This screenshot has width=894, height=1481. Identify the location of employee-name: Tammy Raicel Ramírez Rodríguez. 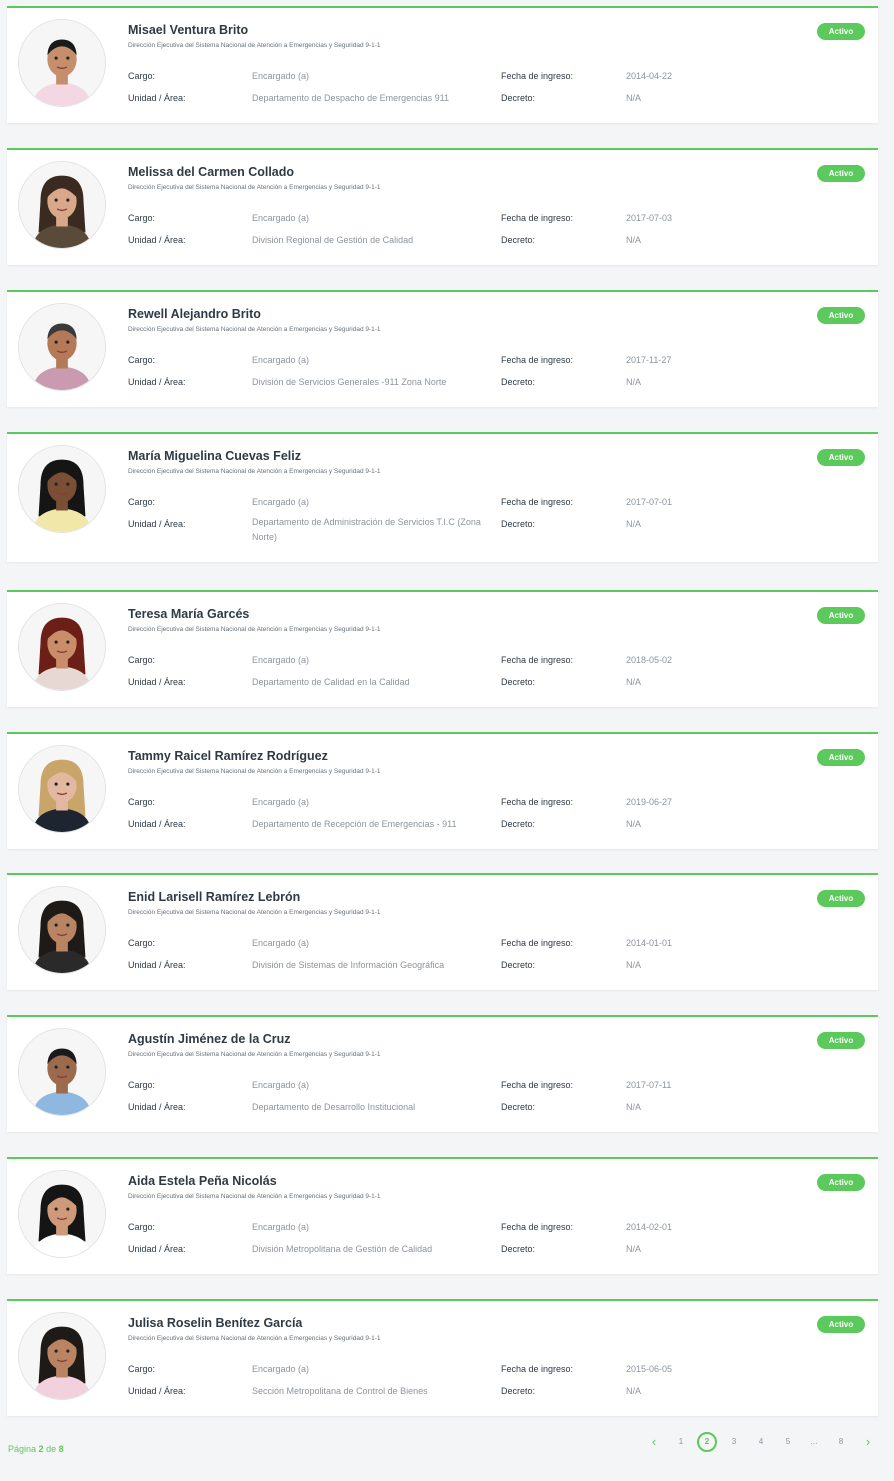
(228, 756).